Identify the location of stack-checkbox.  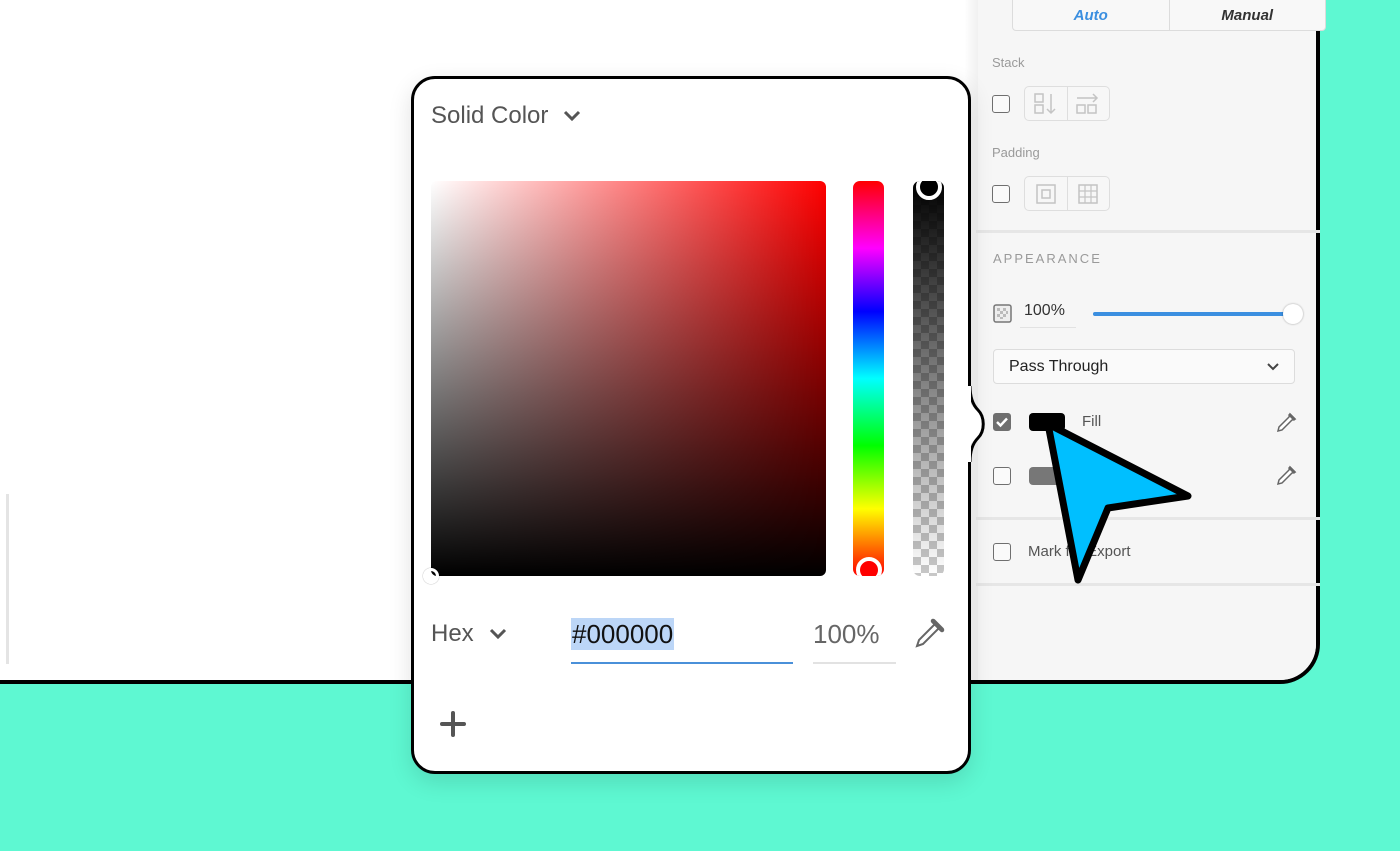
(1001, 104).